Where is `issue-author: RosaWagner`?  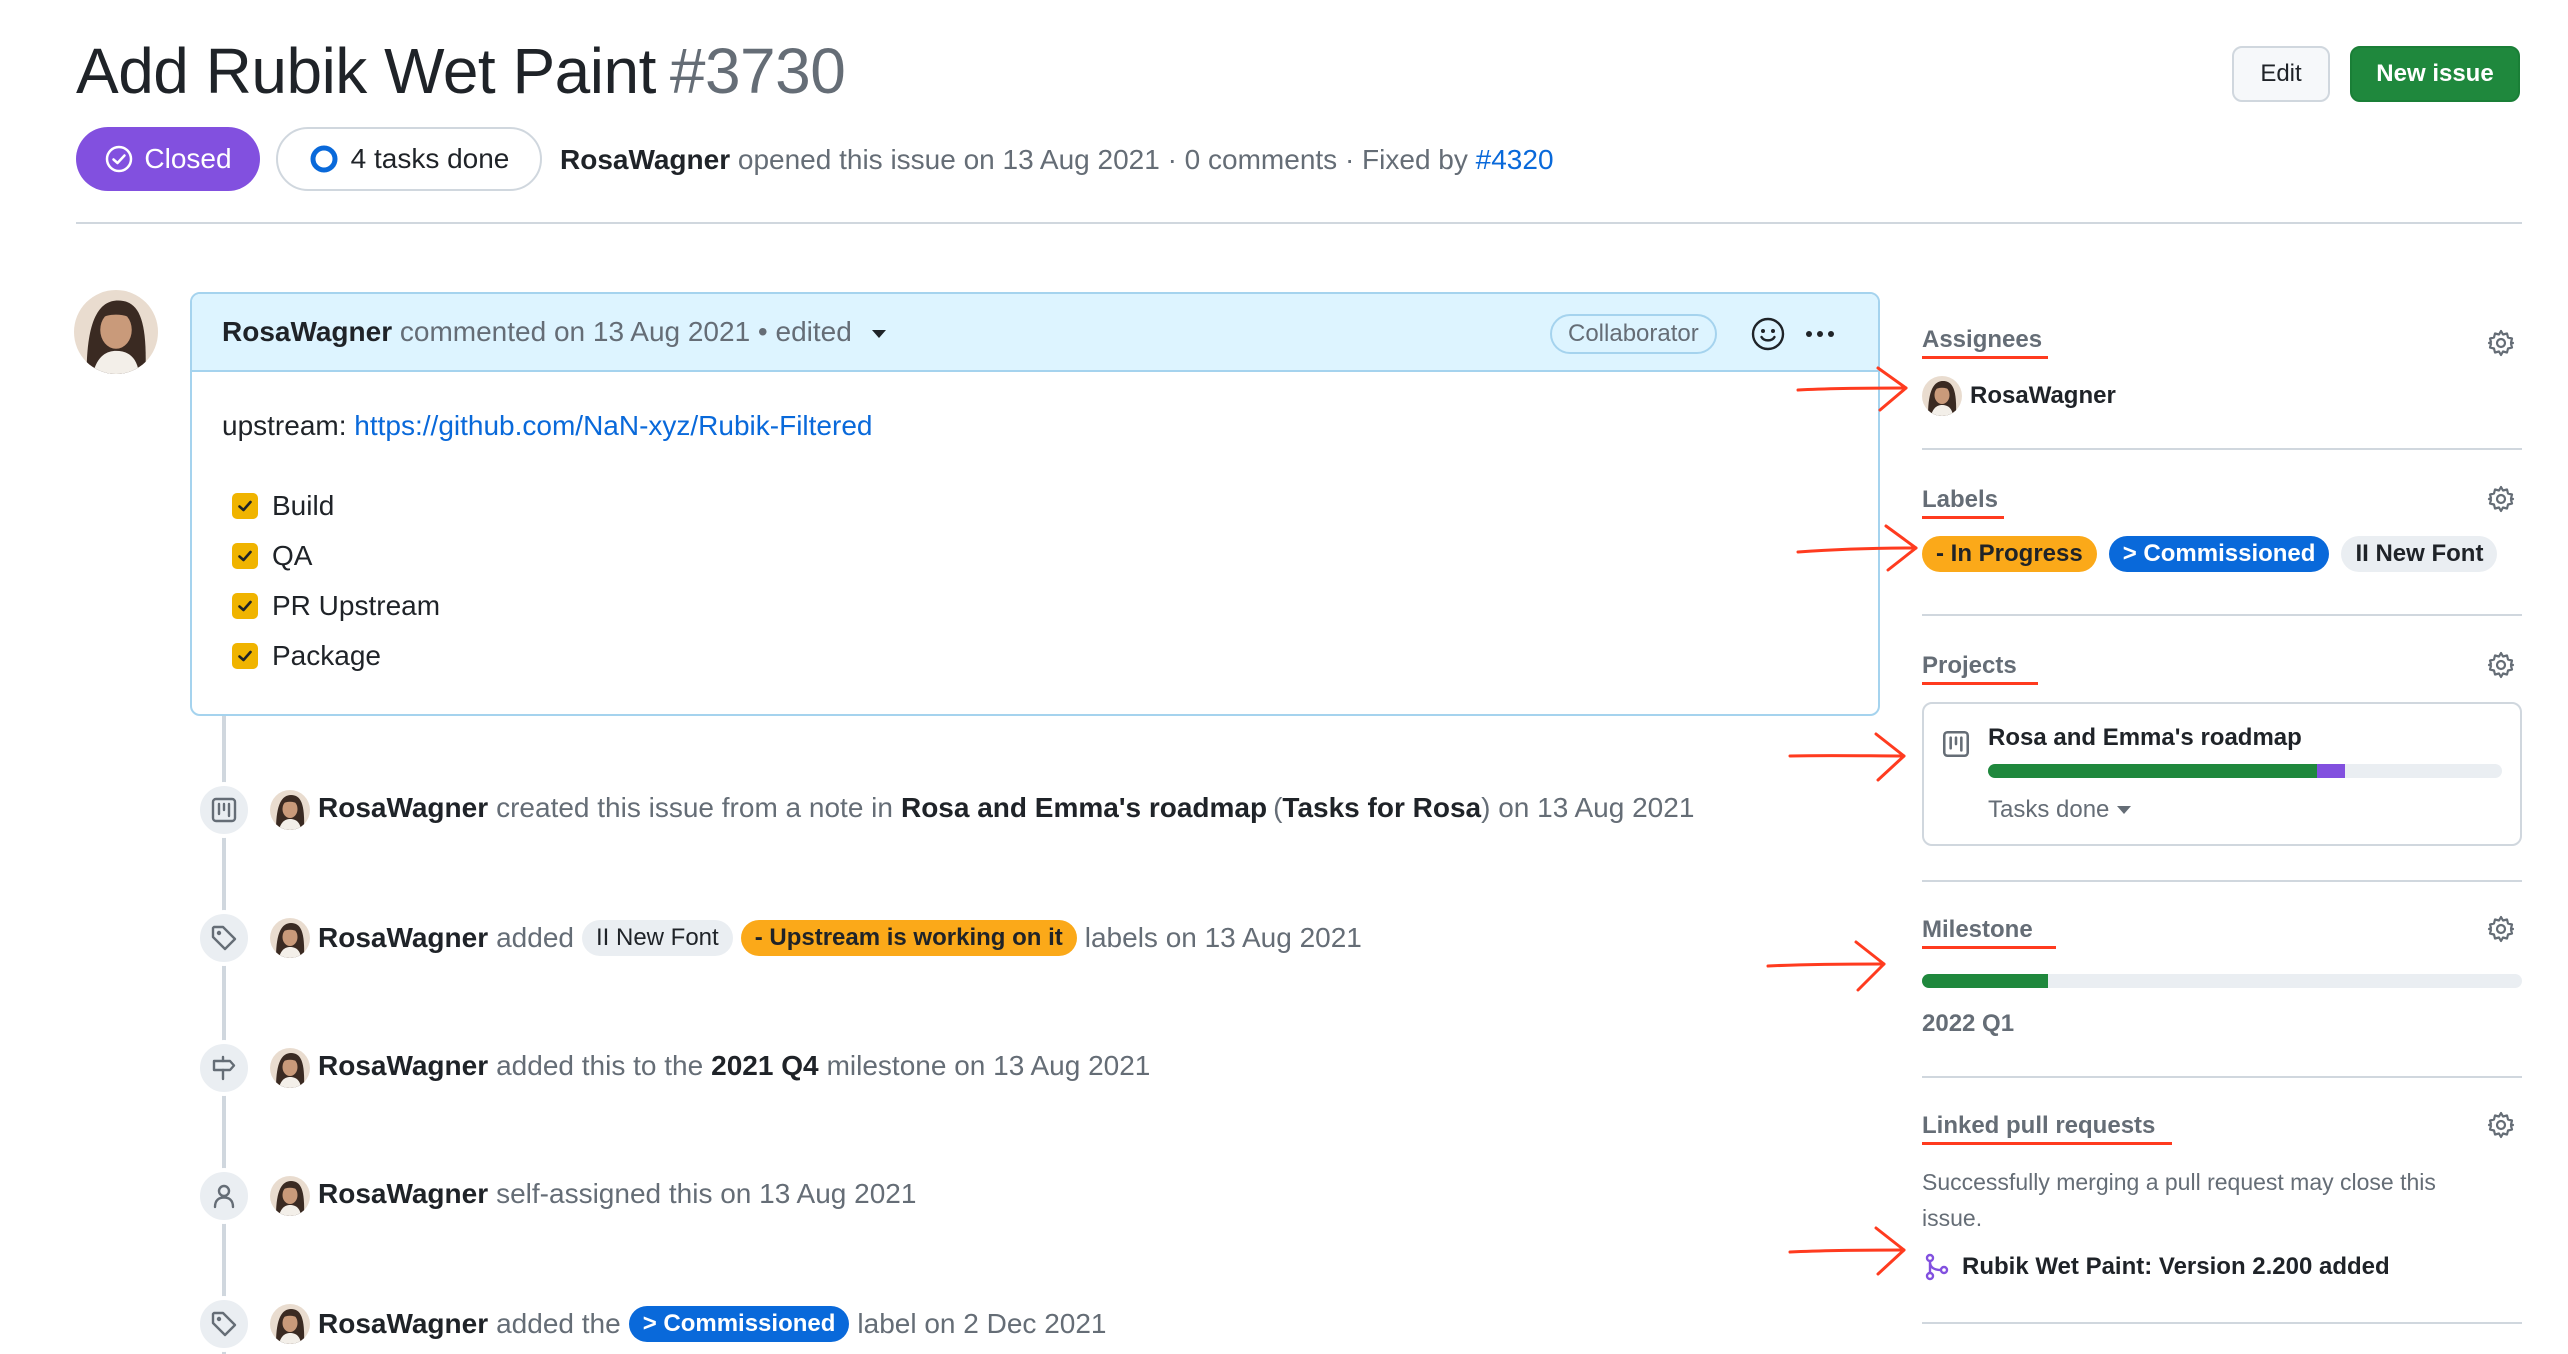 issue-author: RosaWagner is located at coordinates (645, 159).